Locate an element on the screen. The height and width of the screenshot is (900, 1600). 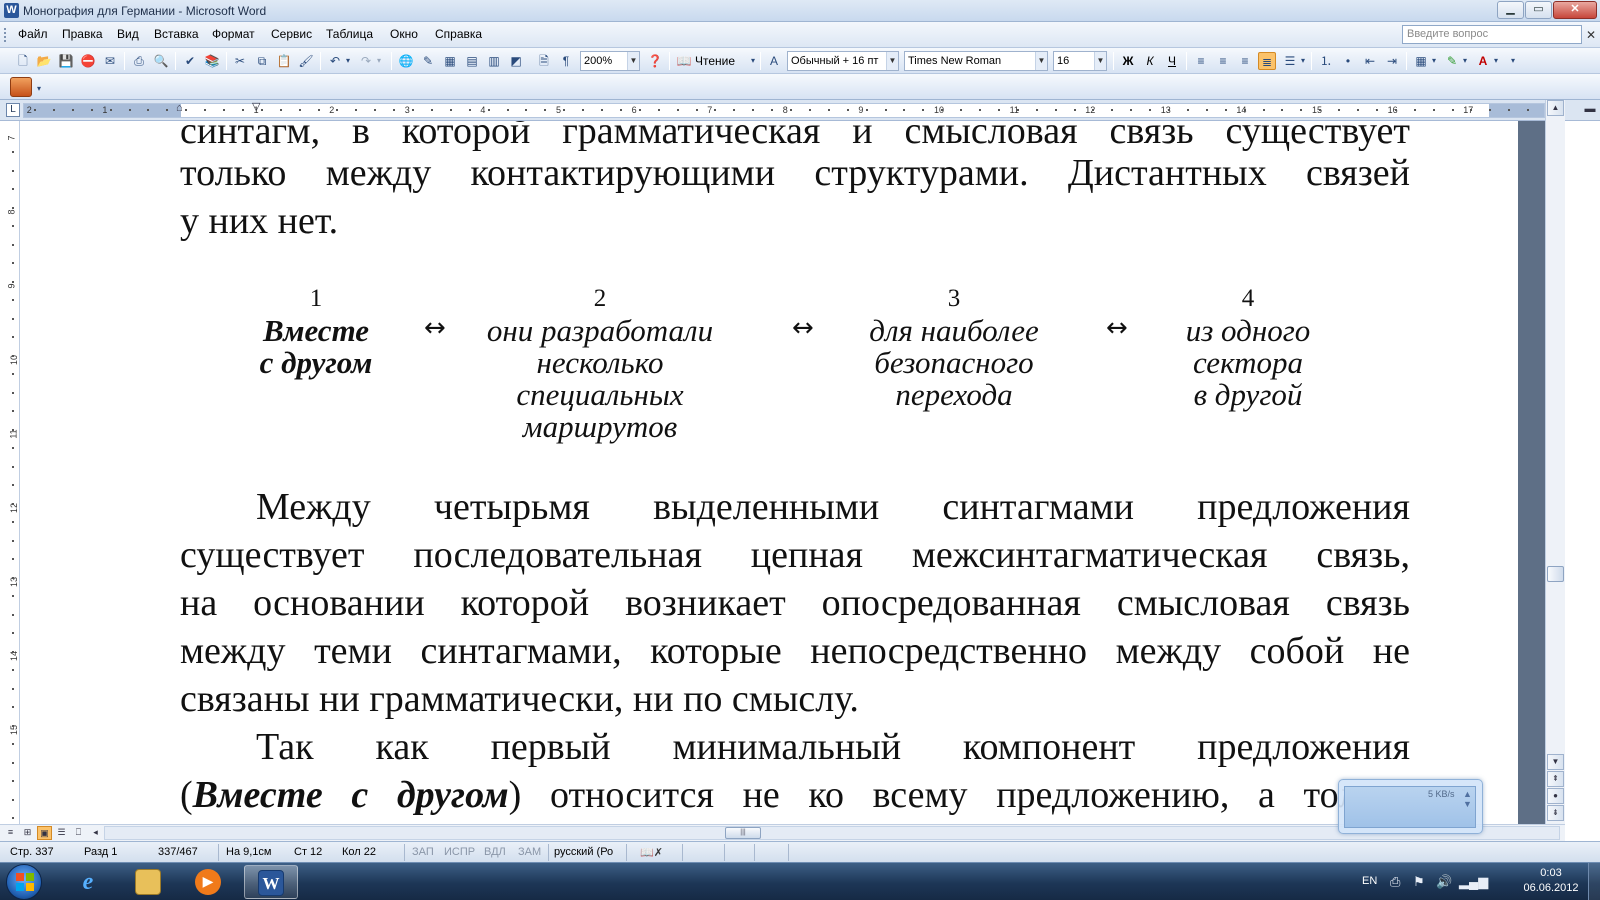
justify-icon: ≣ is located at coordinates (1267, 61).